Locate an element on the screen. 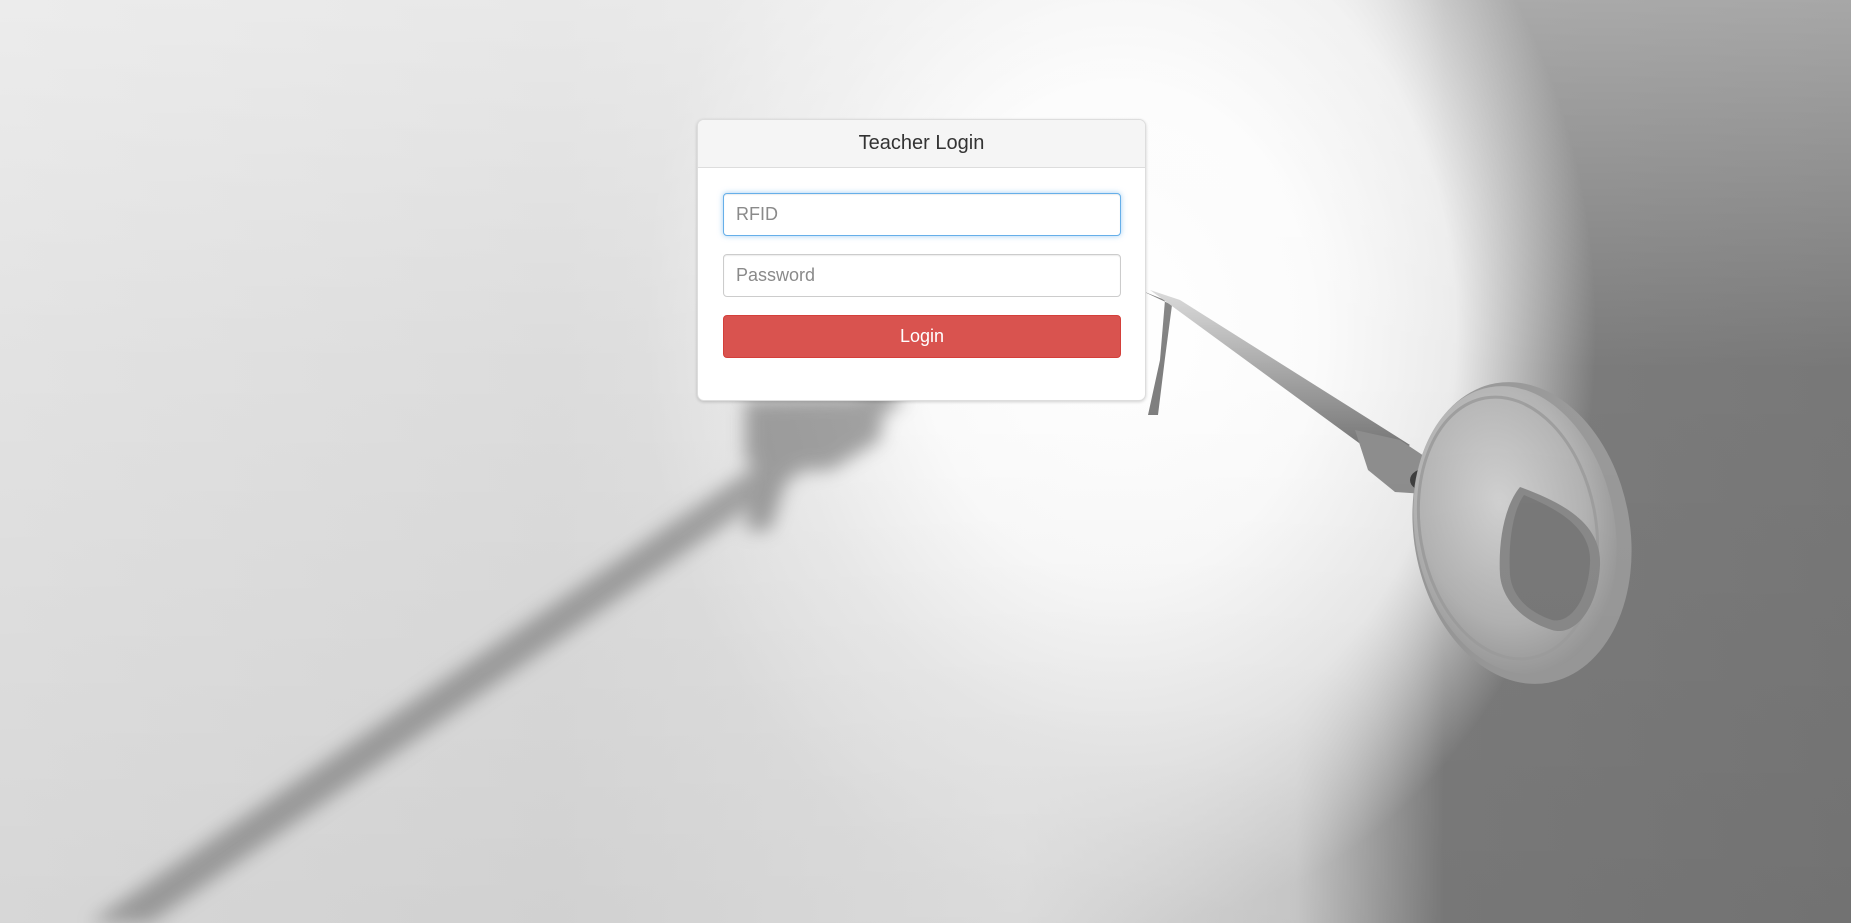 This screenshot has width=1851, height=923. login-panel: Teacher Login Login is located at coordinates (921, 260).